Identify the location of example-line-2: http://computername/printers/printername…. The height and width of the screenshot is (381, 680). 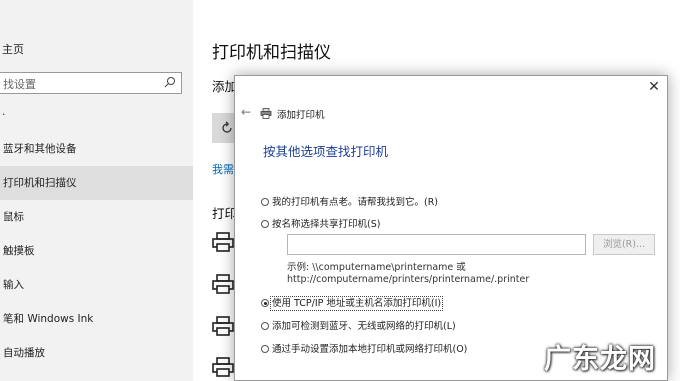
(408, 279).